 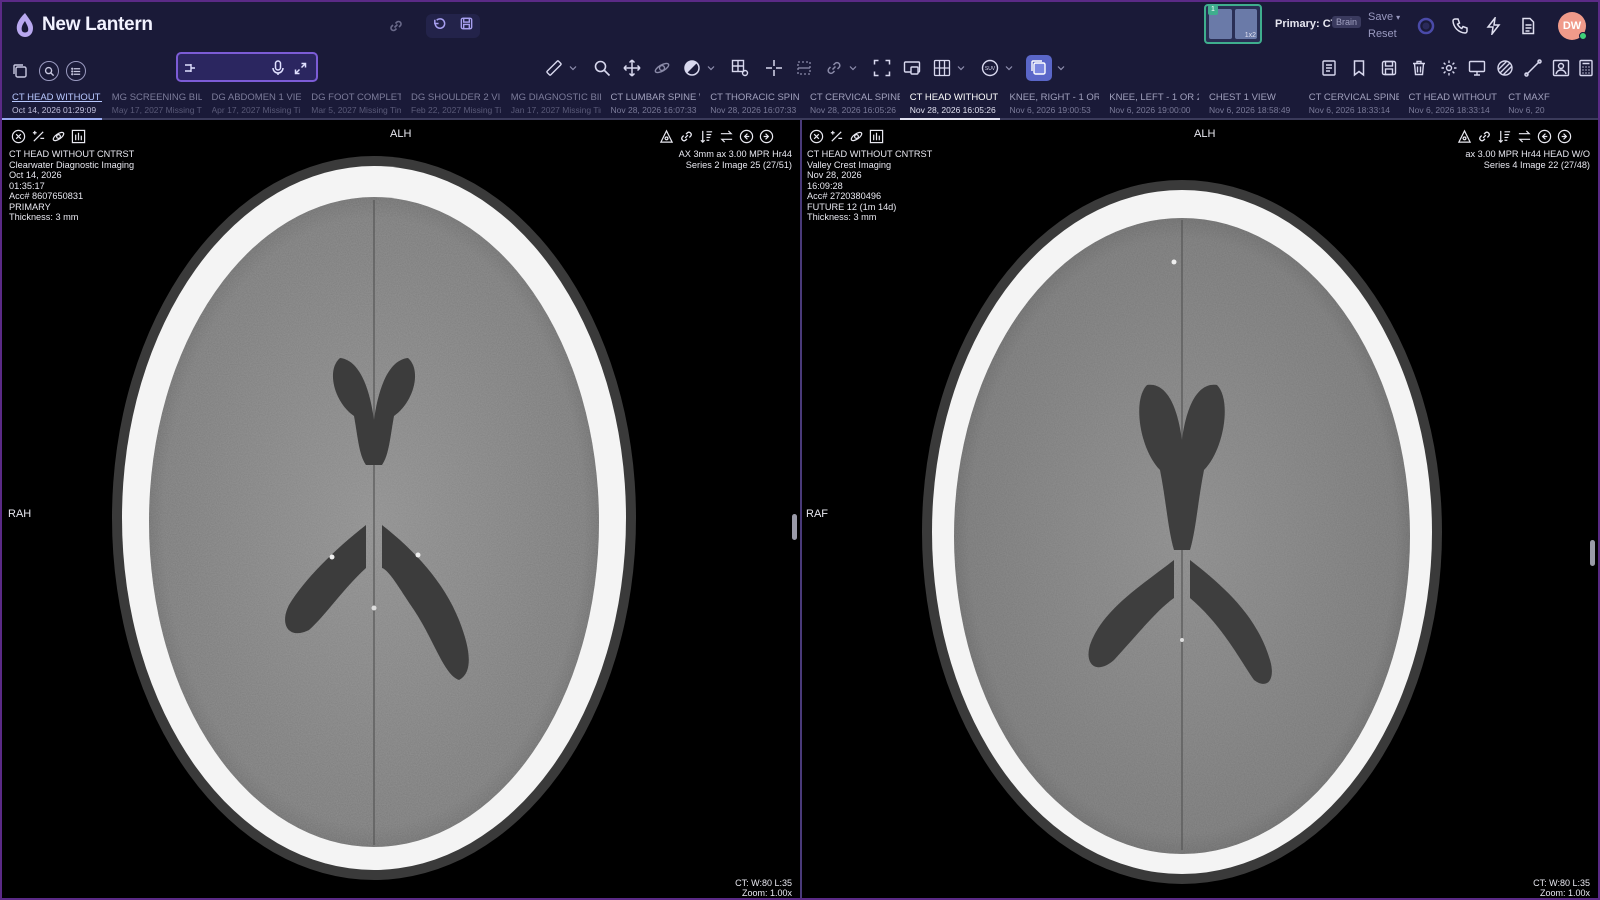 What do you see at coordinates (278, 68) in the screenshot?
I see `microphone-icon` at bounding box center [278, 68].